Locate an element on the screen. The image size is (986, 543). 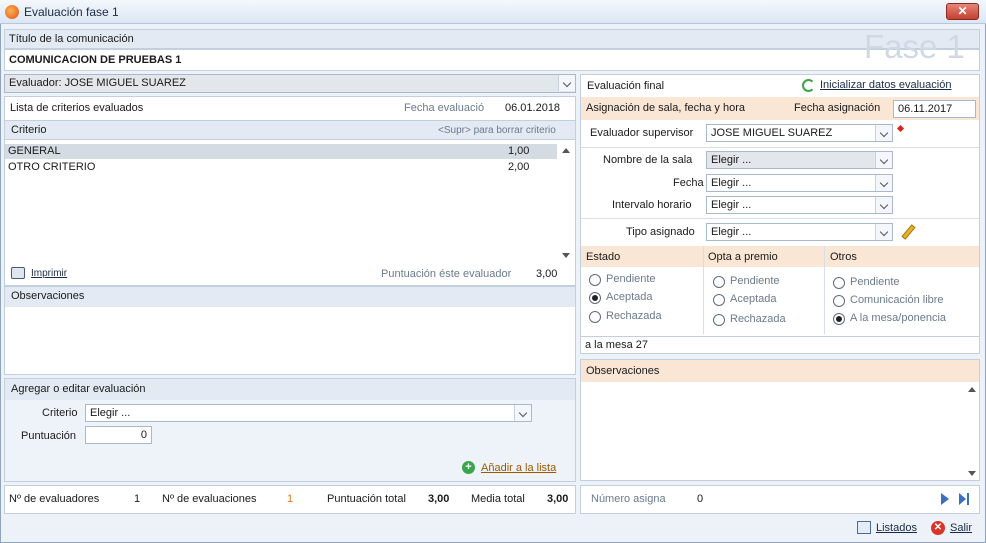
estado-option-label: Pendiente is located at coordinates (631, 279).